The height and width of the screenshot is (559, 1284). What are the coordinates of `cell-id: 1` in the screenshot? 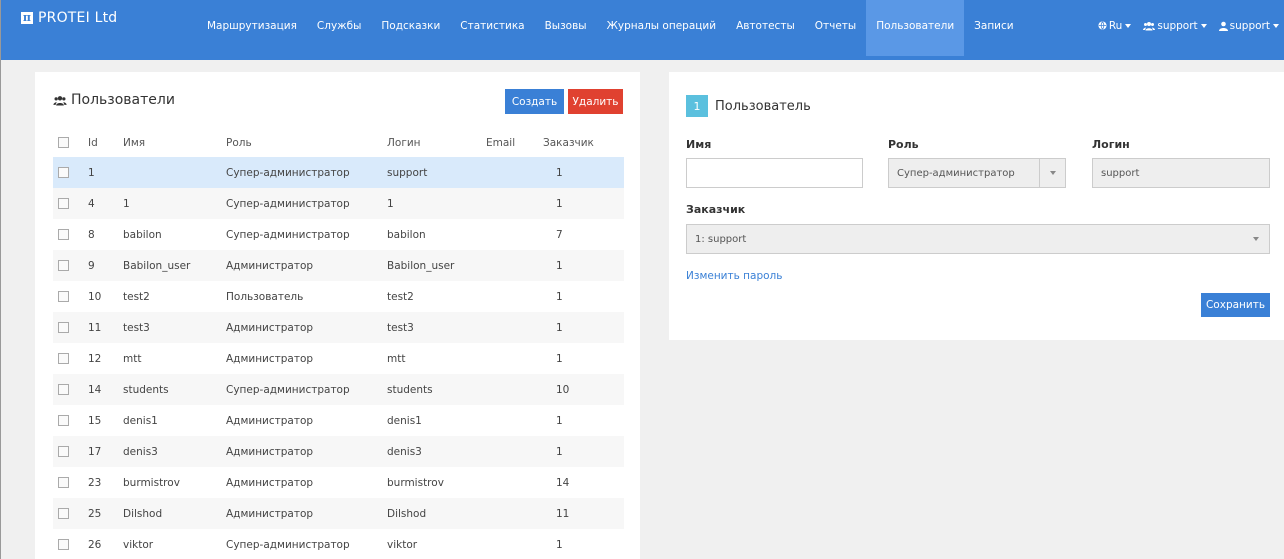 It's located at (105, 172).